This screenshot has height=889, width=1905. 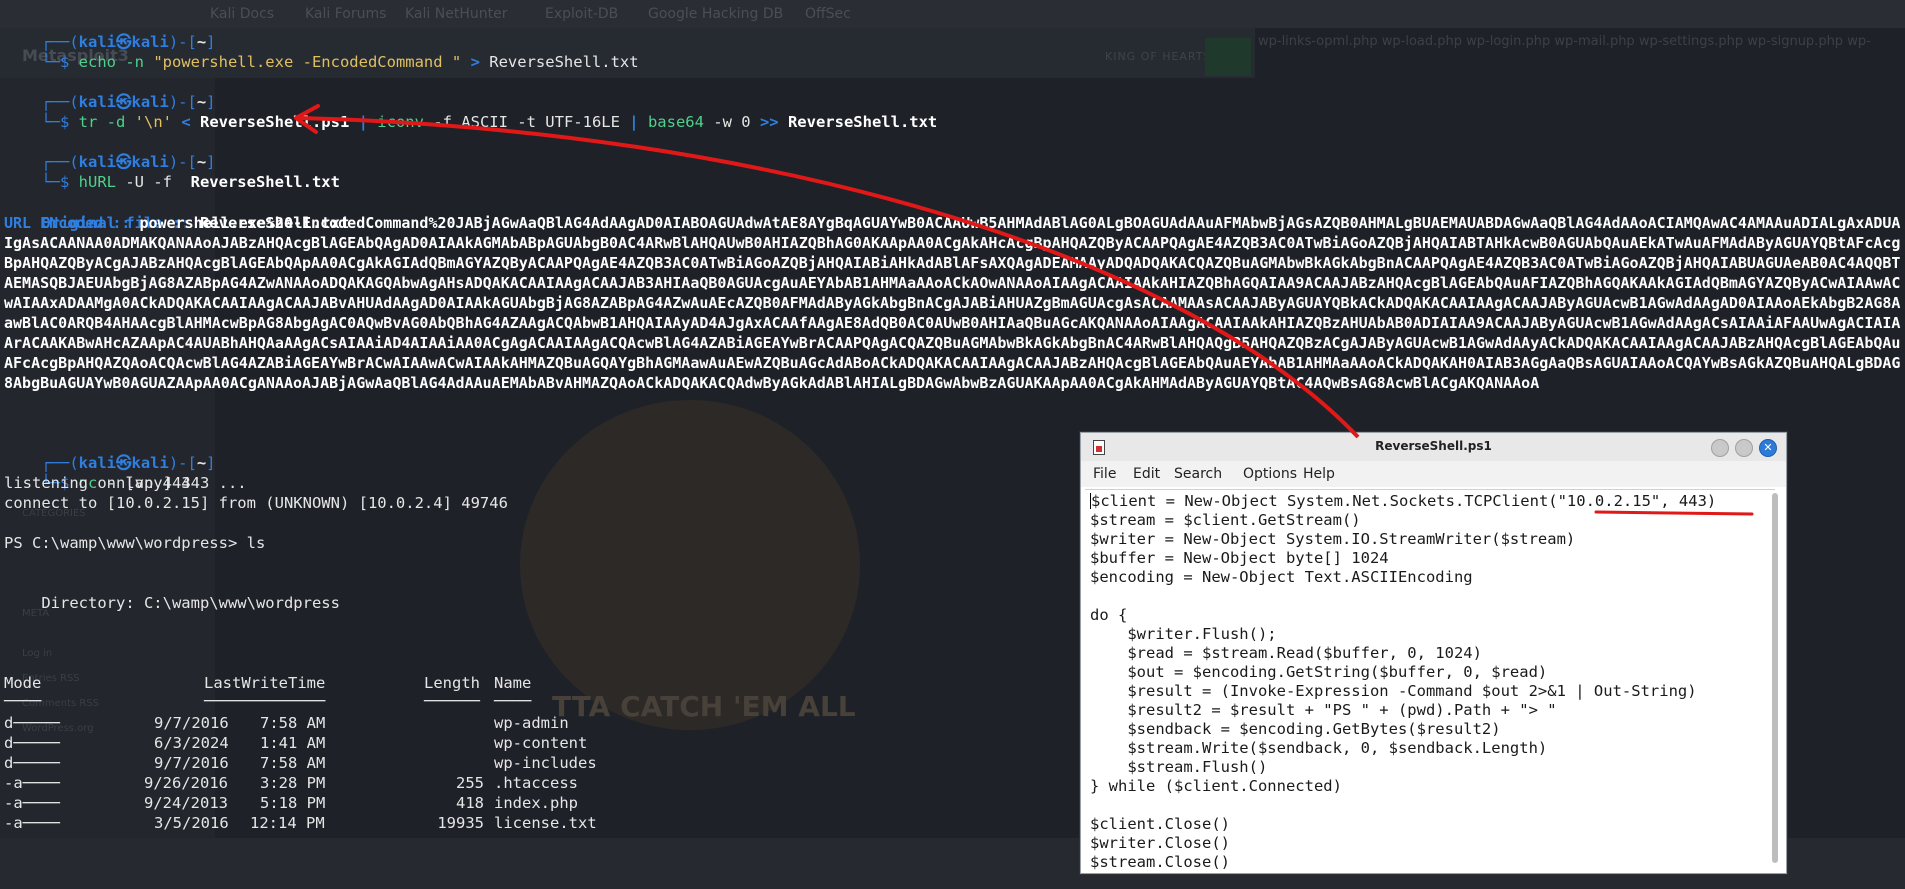 What do you see at coordinates (1160, 843) in the screenshot?
I see `code-line: $writer.Close()` at bounding box center [1160, 843].